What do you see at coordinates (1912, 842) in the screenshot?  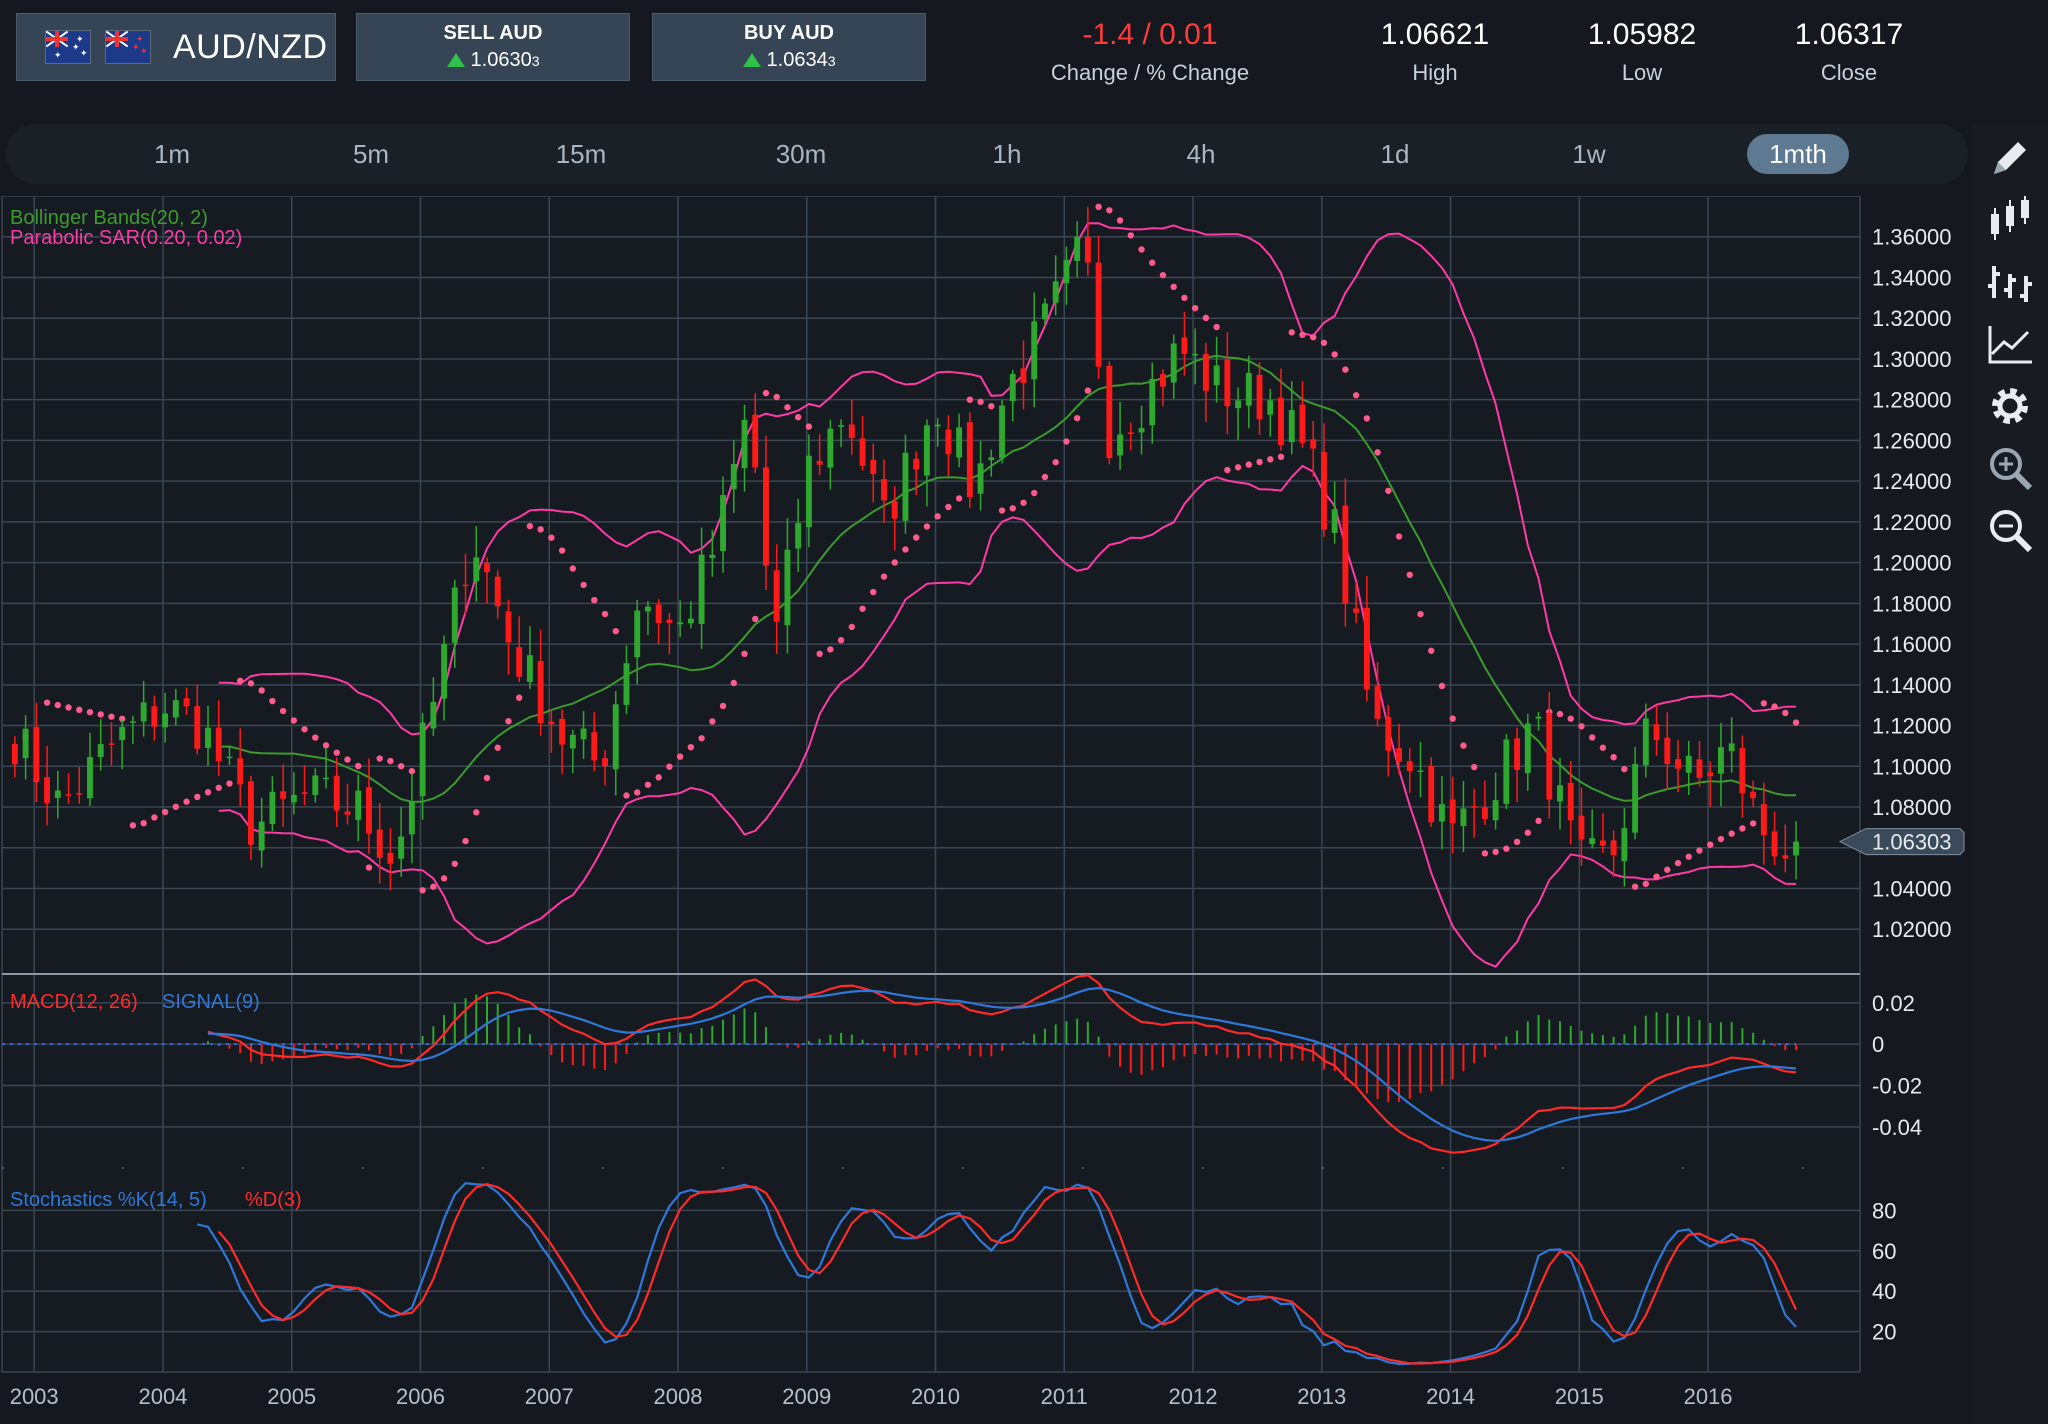 I see `current-price-label: 1.06303` at bounding box center [1912, 842].